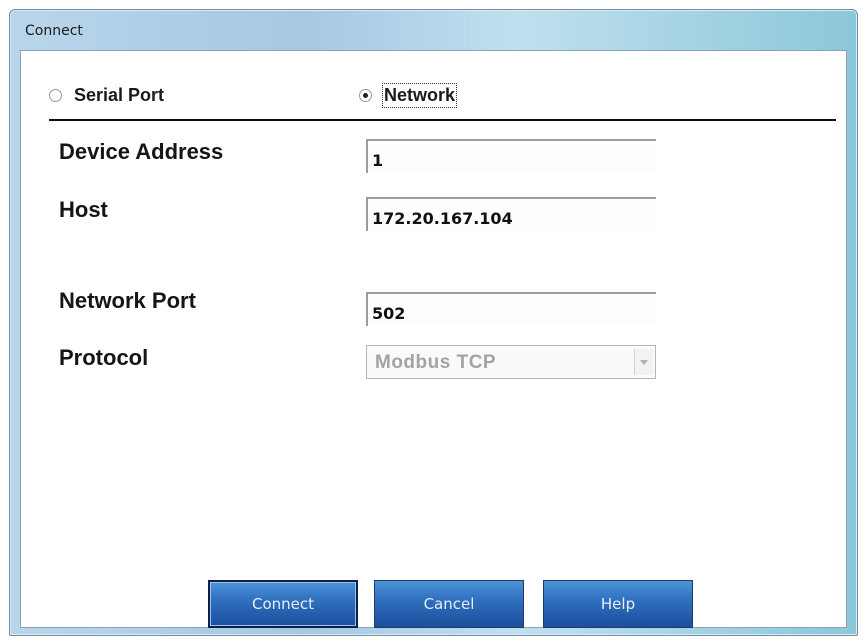  What do you see at coordinates (511, 156) in the screenshot?
I see `device-address-input` at bounding box center [511, 156].